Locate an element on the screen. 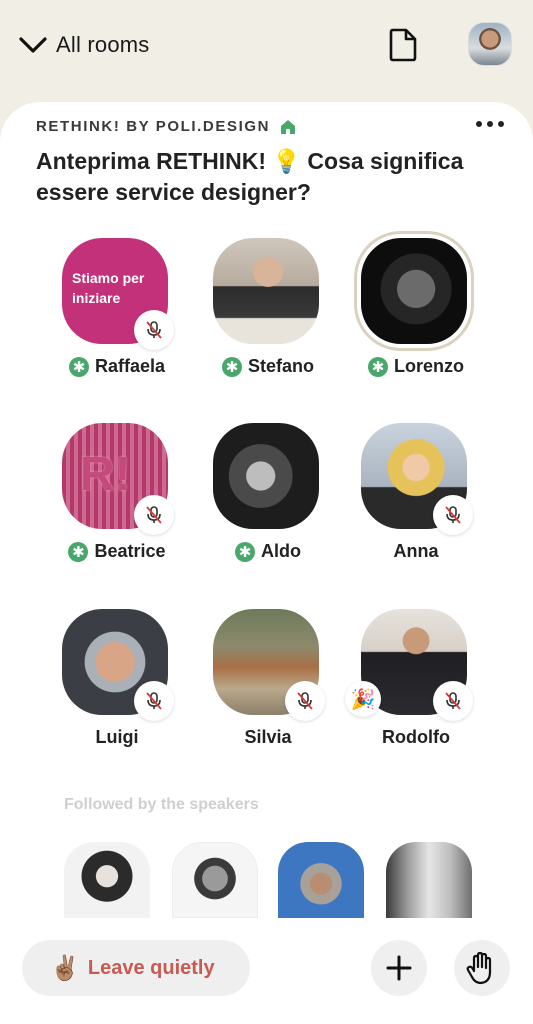  speaker-name: Luigi is located at coordinates (117, 737).